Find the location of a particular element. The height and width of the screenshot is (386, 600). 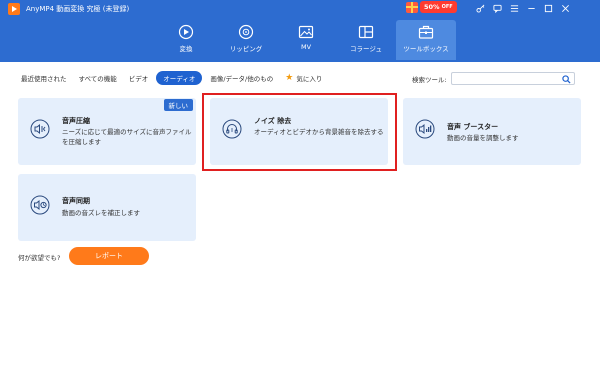

window-controls is located at coordinates (523, 8).